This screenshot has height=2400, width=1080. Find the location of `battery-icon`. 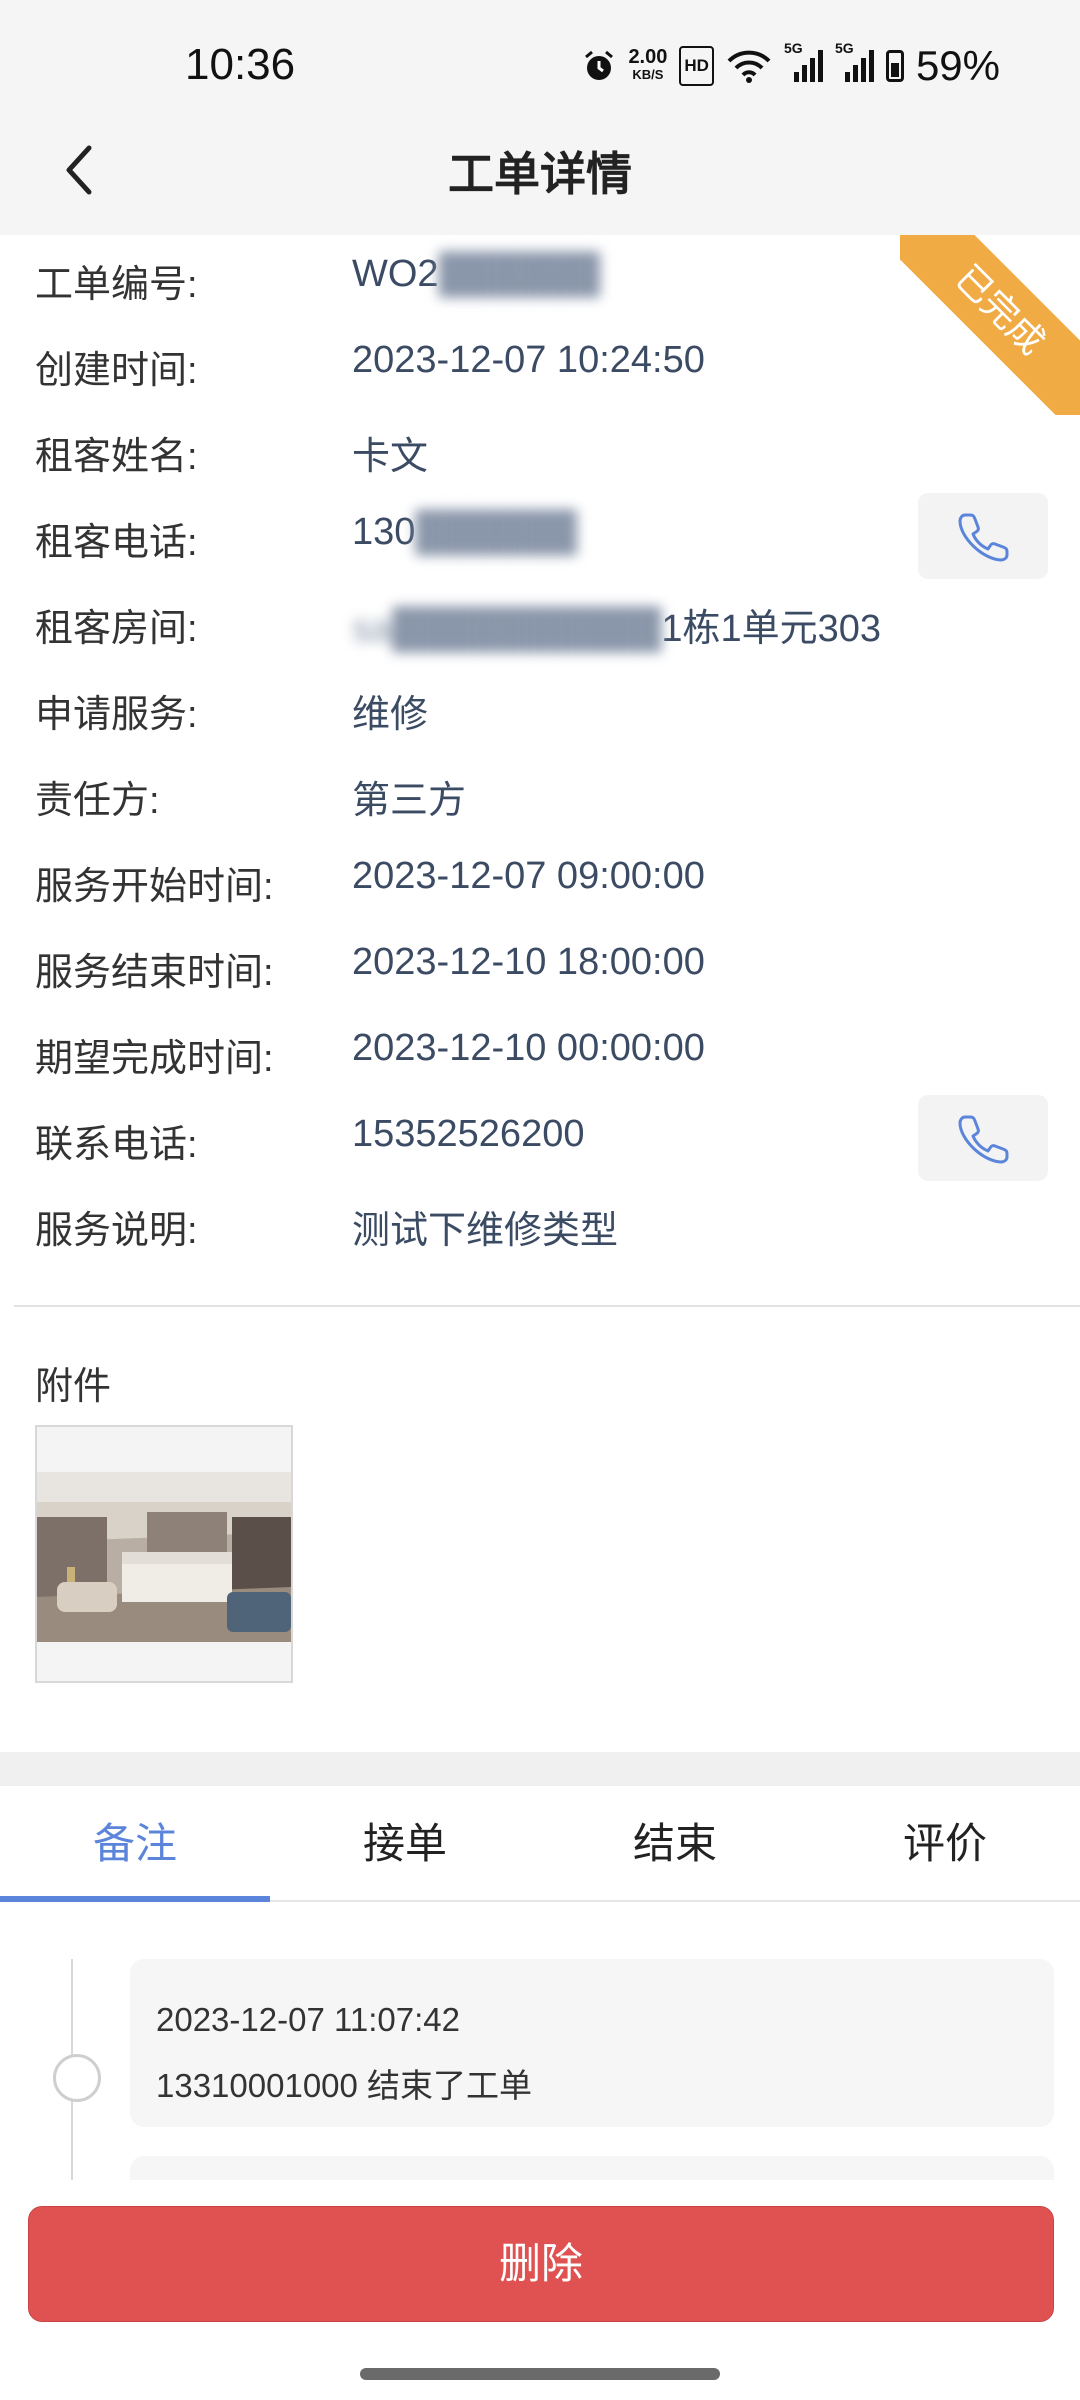

battery-icon is located at coordinates (894, 66).